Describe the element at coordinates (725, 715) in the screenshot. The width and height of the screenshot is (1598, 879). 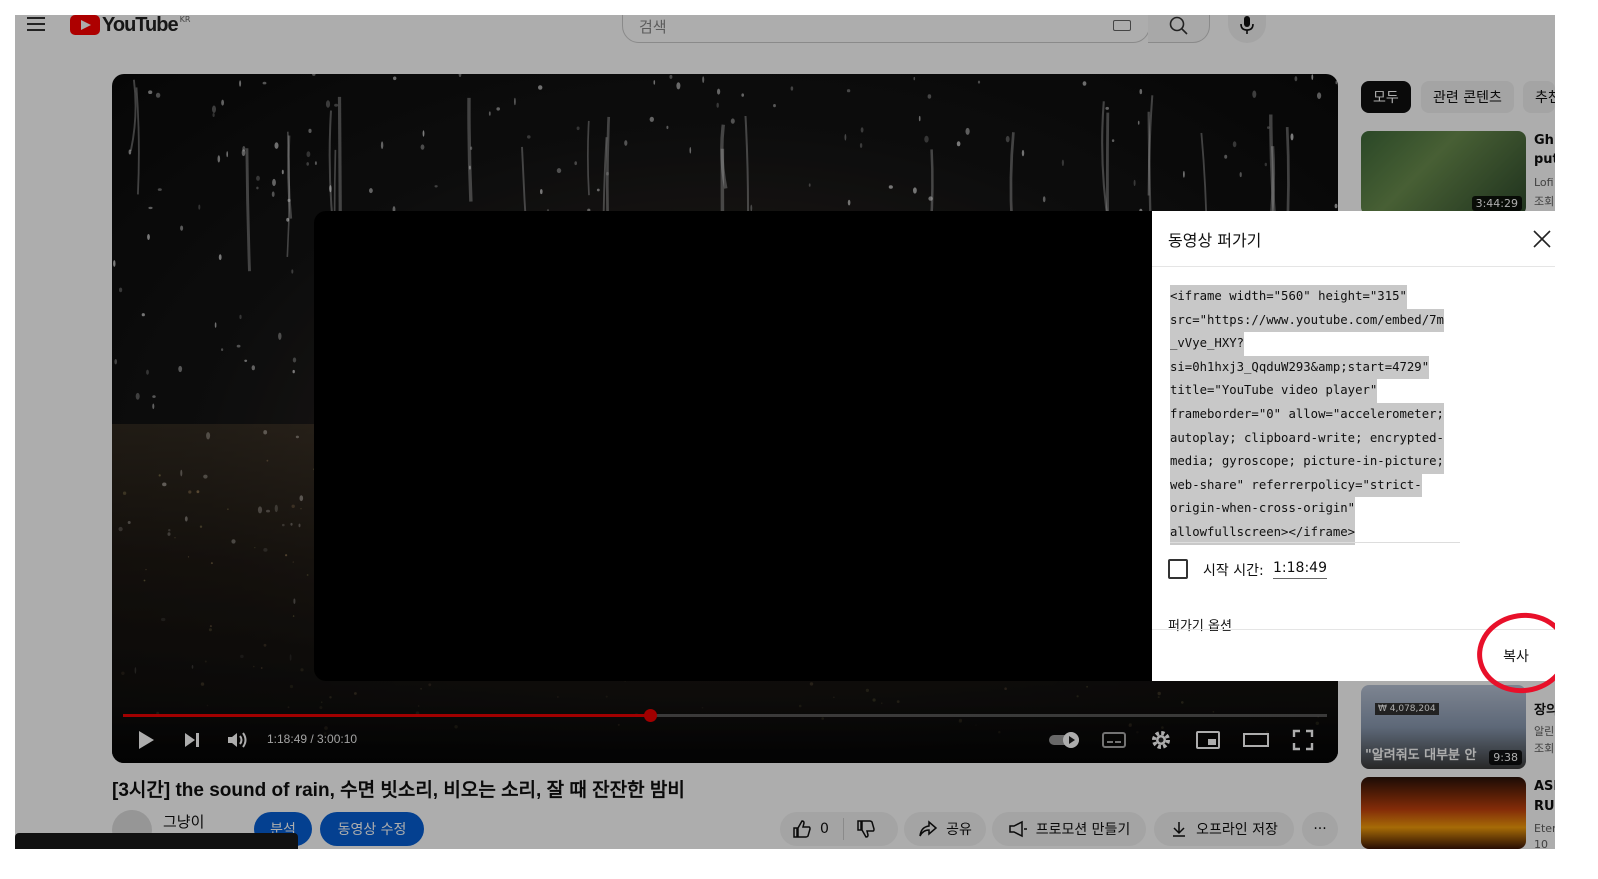
I see `progress-bar` at that location.